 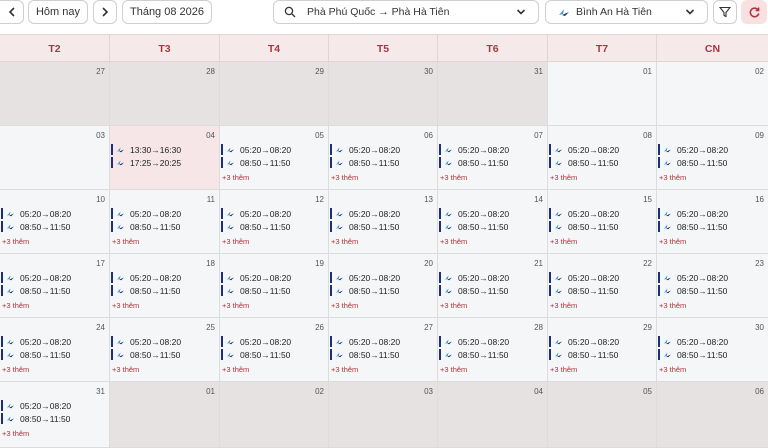 I want to click on day-cell: 31 05:20→08:20 08:50→11:50 +3 thêm, so click(x=55, y=415).